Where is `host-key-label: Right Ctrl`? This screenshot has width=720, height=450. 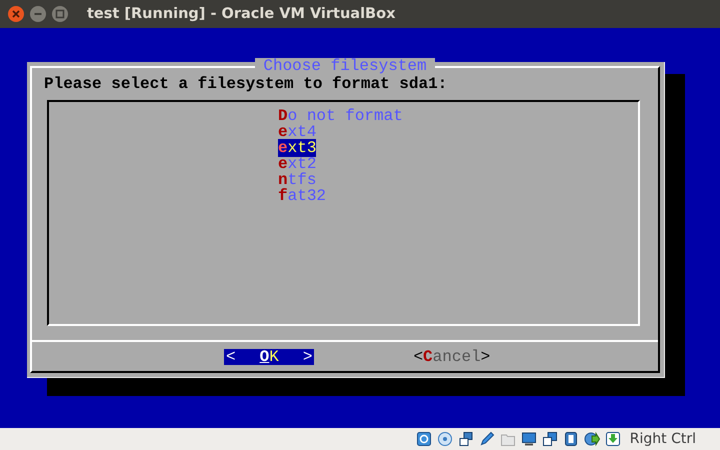
host-key-label: Right Ctrl is located at coordinates (663, 439).